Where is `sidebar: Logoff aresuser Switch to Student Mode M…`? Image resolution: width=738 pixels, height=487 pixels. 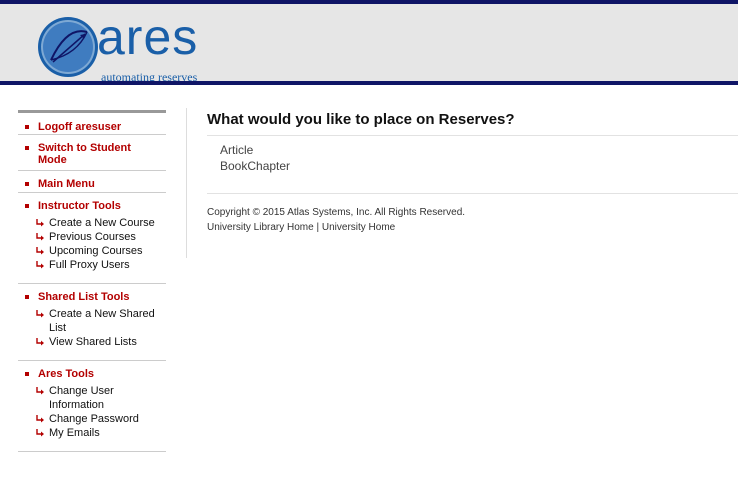 sidebar: Logoff aresuser Switch to Student Mode M… is located at coordinates (92, 281).